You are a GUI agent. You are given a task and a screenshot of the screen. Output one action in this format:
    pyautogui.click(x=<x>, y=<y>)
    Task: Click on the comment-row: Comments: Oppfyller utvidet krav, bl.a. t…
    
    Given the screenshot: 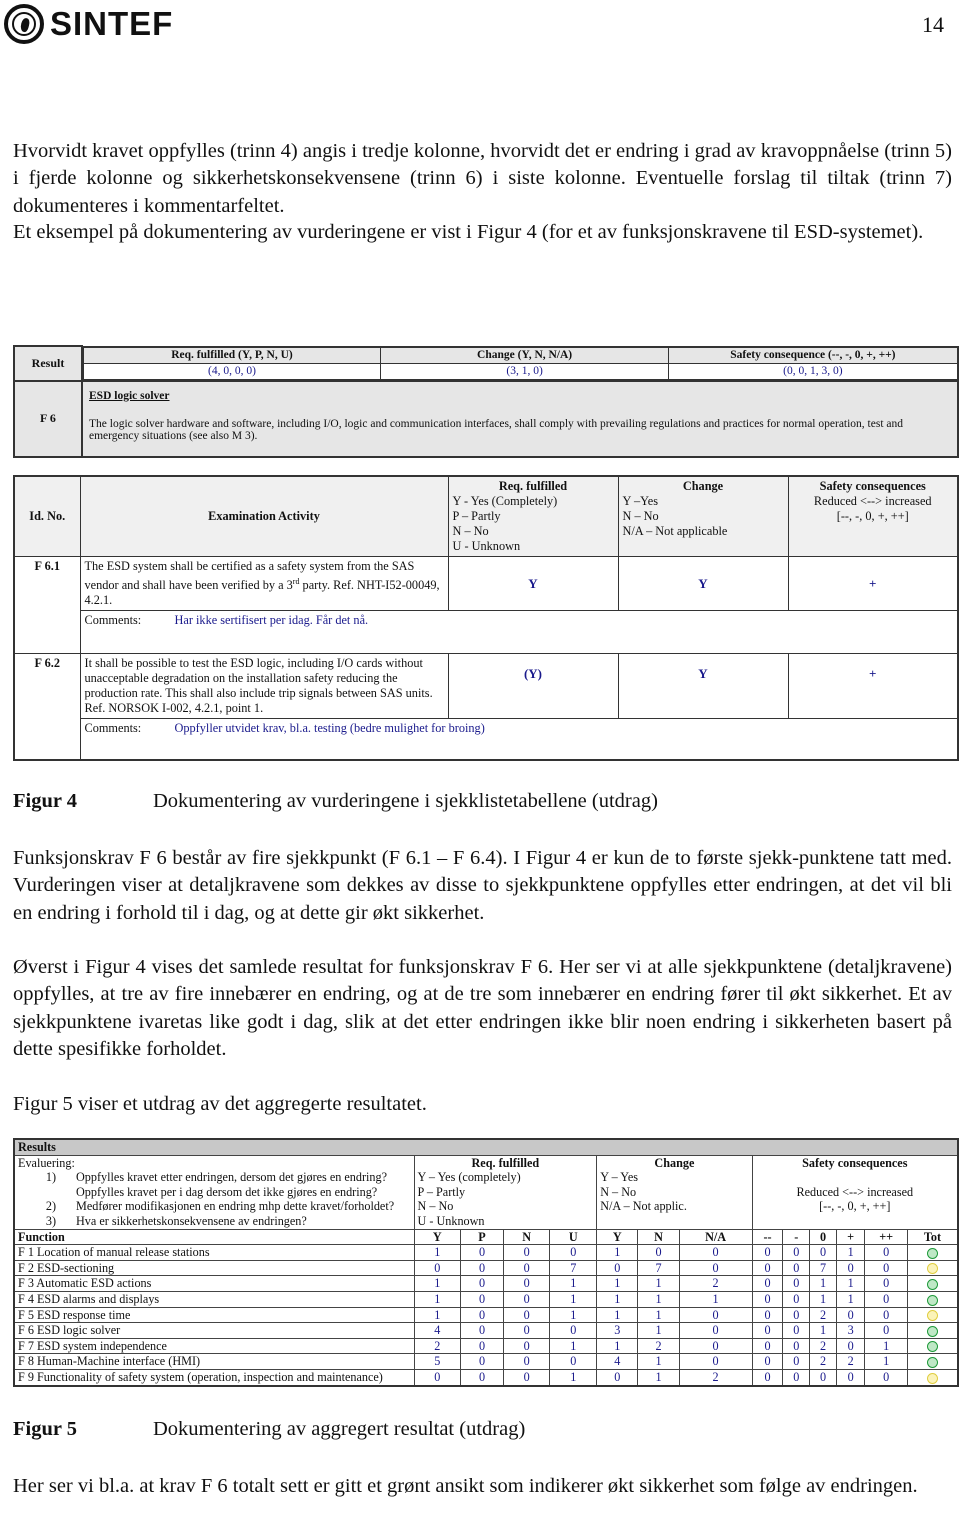 What is the action you would take?
    pyautogui.click(x=486, y=739)
    